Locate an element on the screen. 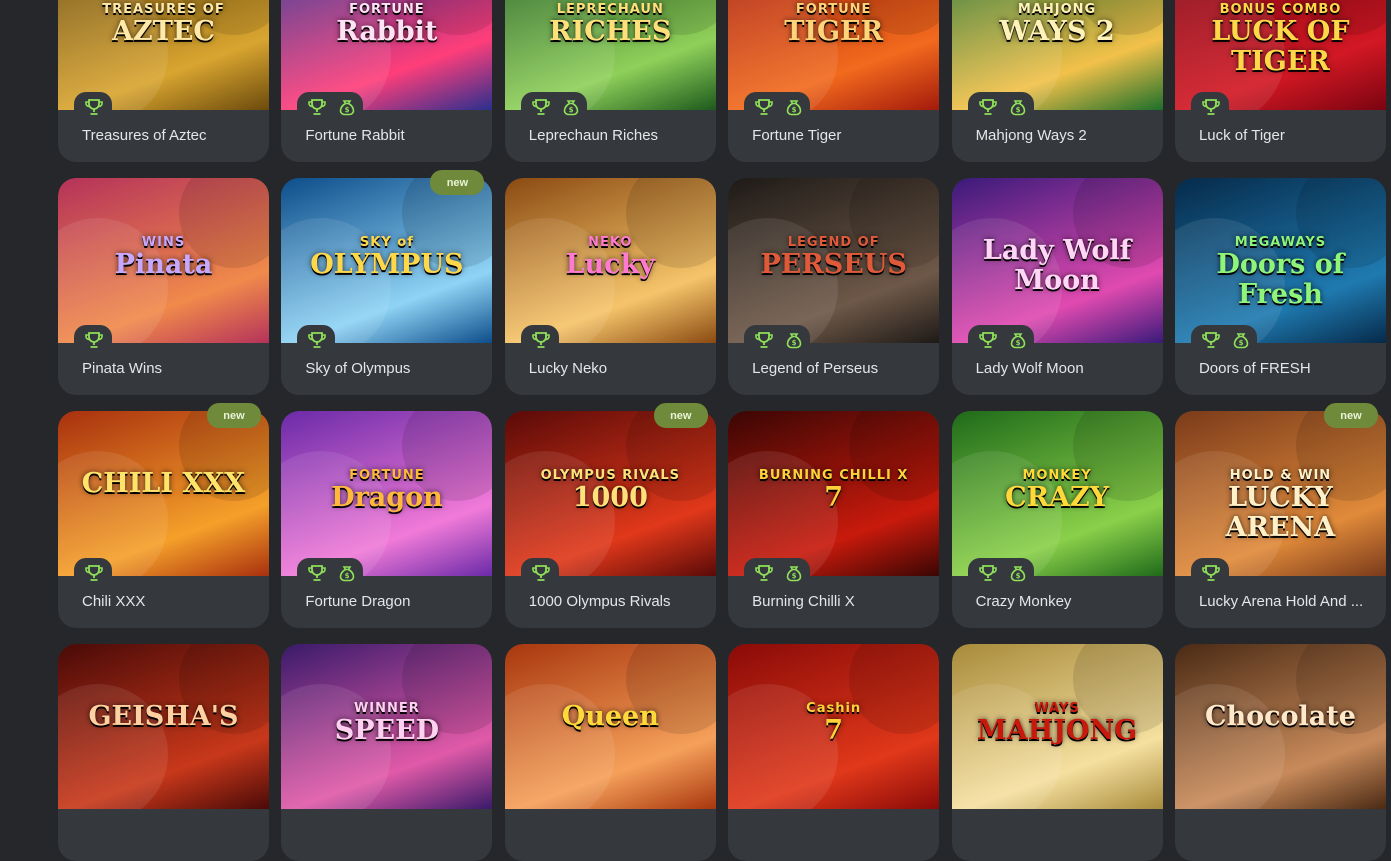  game-thumbnail: LEGEND OF PERSEUS is located at coordinates (834, 260).